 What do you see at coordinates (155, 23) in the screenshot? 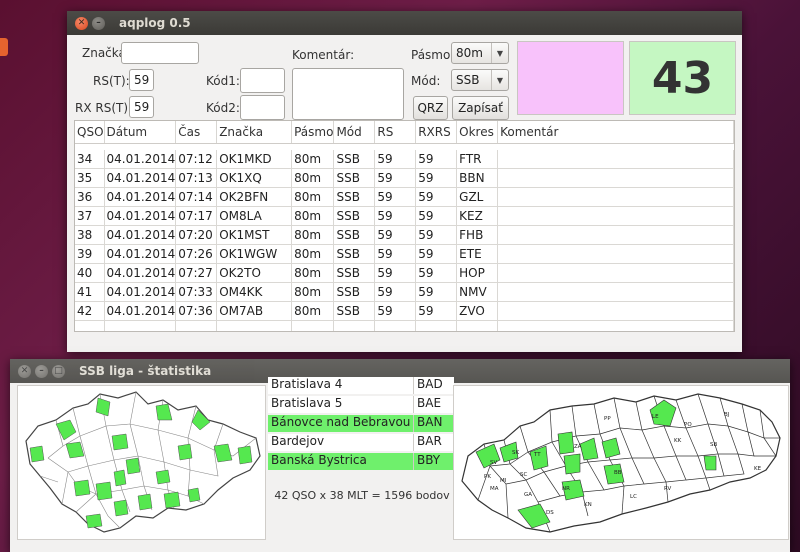
I see `window-title: aqplog 0.5` at bounding box center [155, 23].